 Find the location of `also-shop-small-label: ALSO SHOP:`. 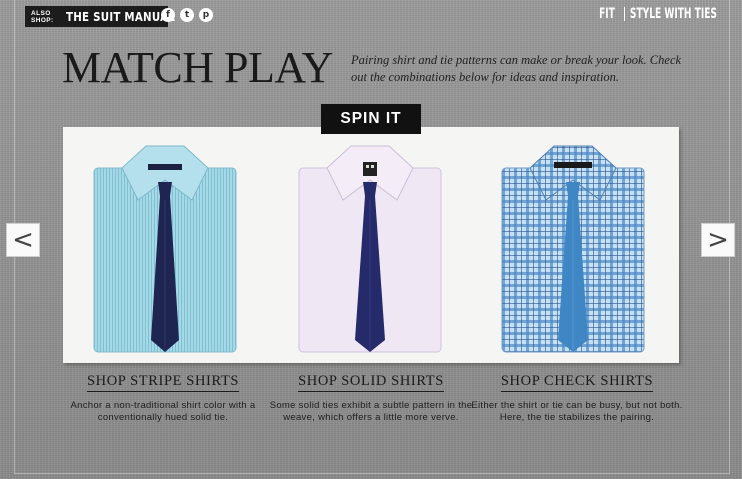

also-shop-small-label: ALSO SHOP: is located at coordinates (42, 16).